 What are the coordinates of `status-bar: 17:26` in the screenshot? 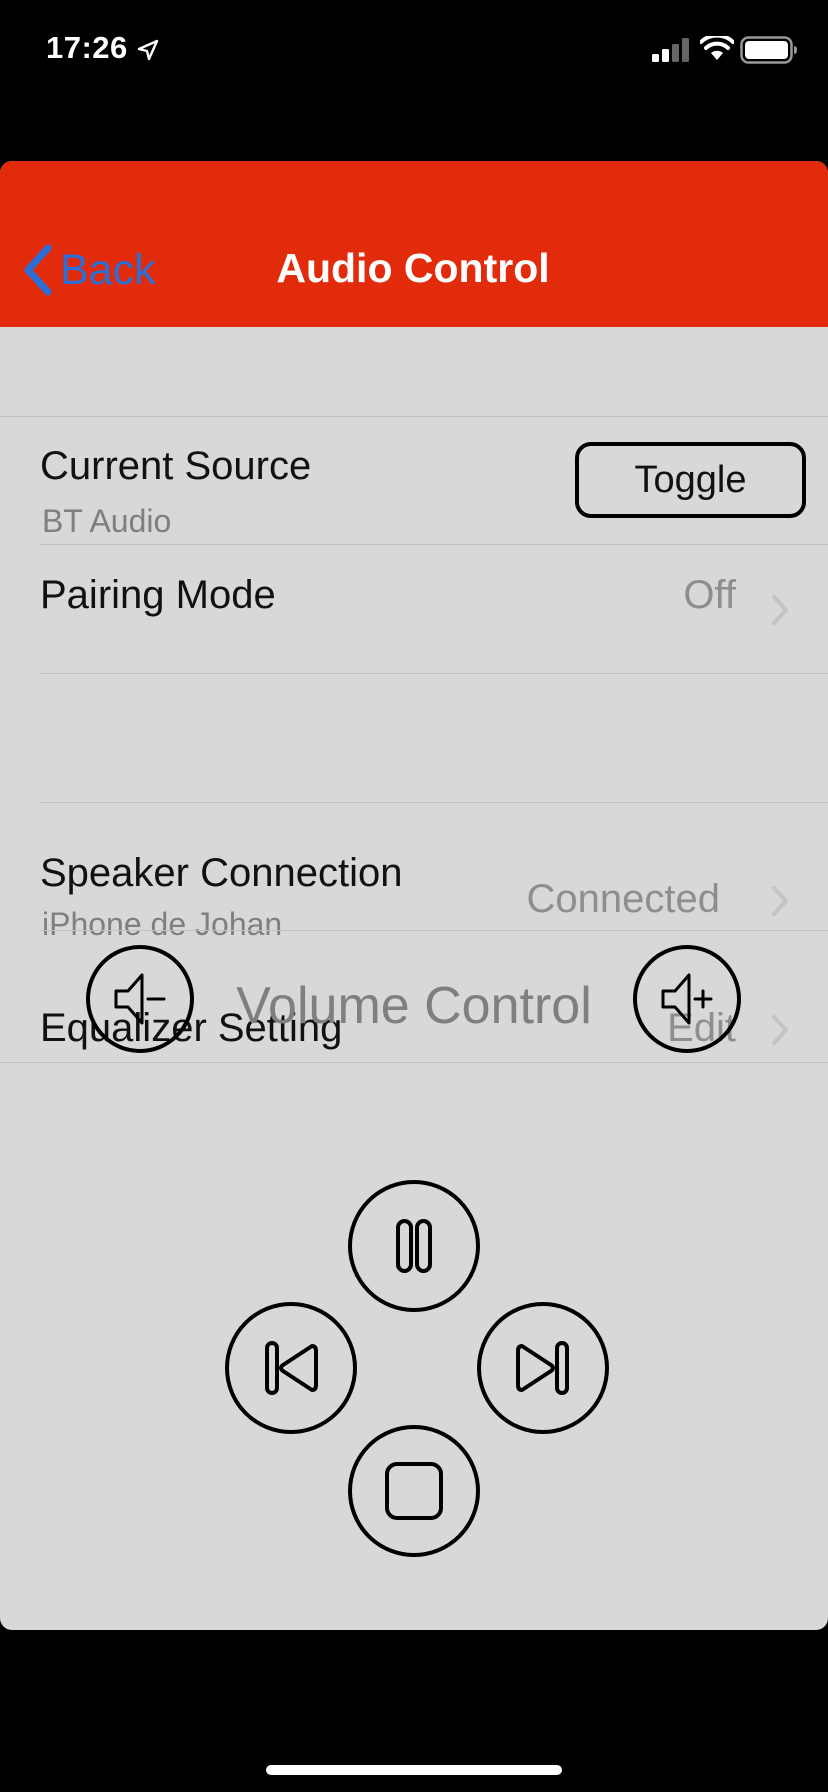 It's located at (414, 50).